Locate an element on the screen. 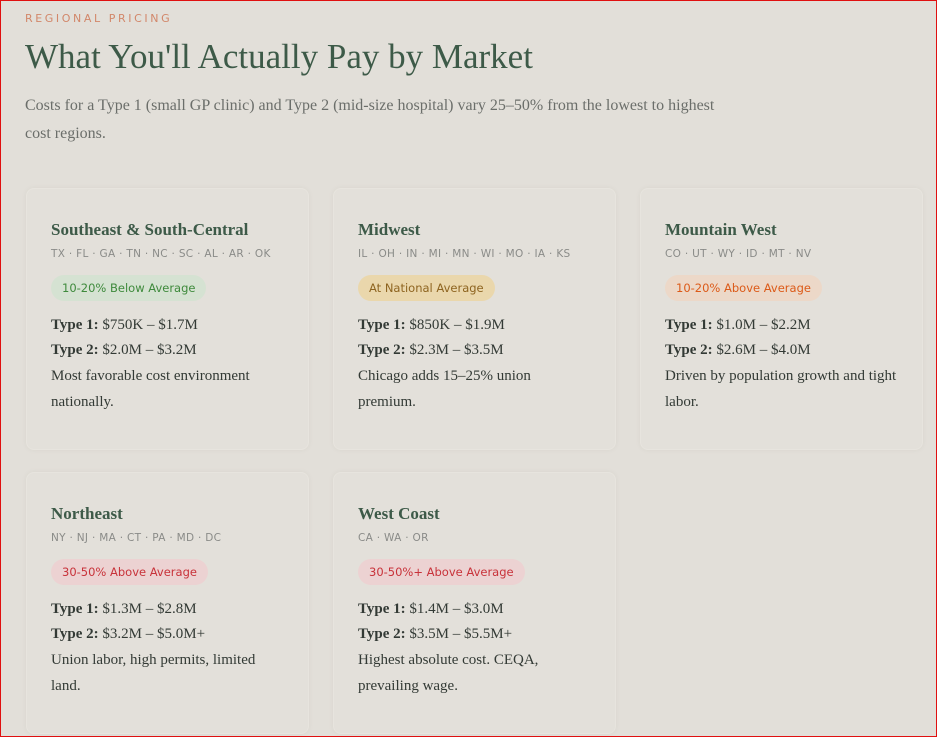 The height and width of the screenshot is (737, 937). type1-price: Type 1: $1.4M – $3.0M is located at coordinates (474, 609).